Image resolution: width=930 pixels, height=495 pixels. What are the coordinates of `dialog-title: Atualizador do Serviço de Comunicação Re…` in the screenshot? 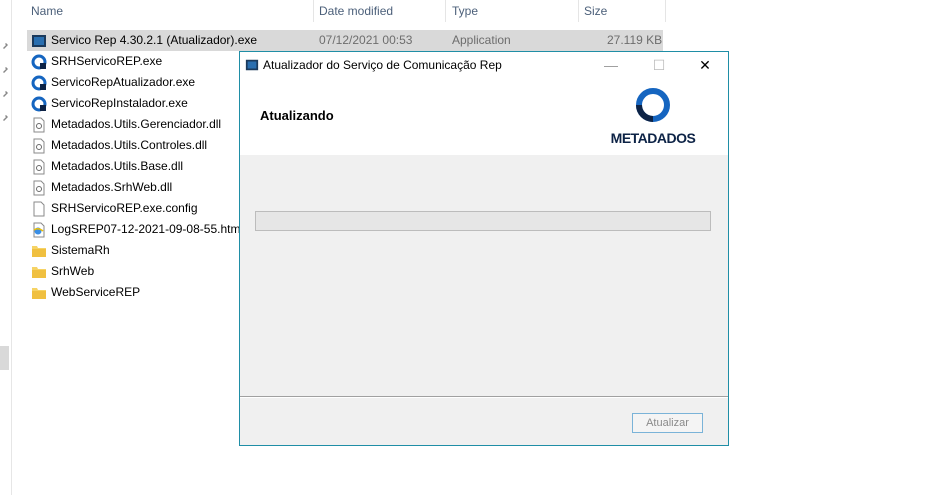 It's located at (382, 65).